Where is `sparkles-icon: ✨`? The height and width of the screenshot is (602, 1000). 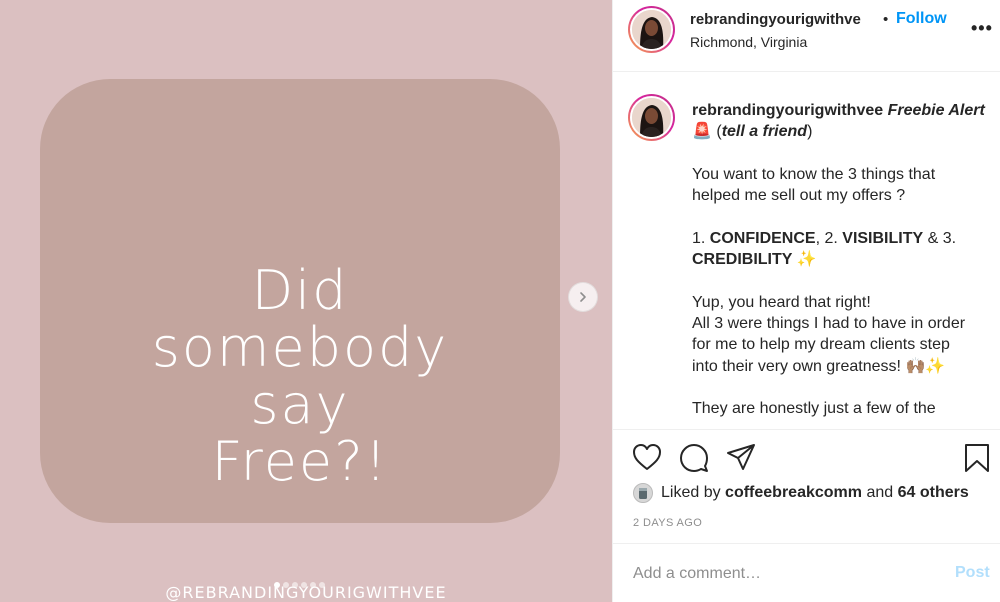
sparkles-icon: ✨ is located at coordinates (804, 260).